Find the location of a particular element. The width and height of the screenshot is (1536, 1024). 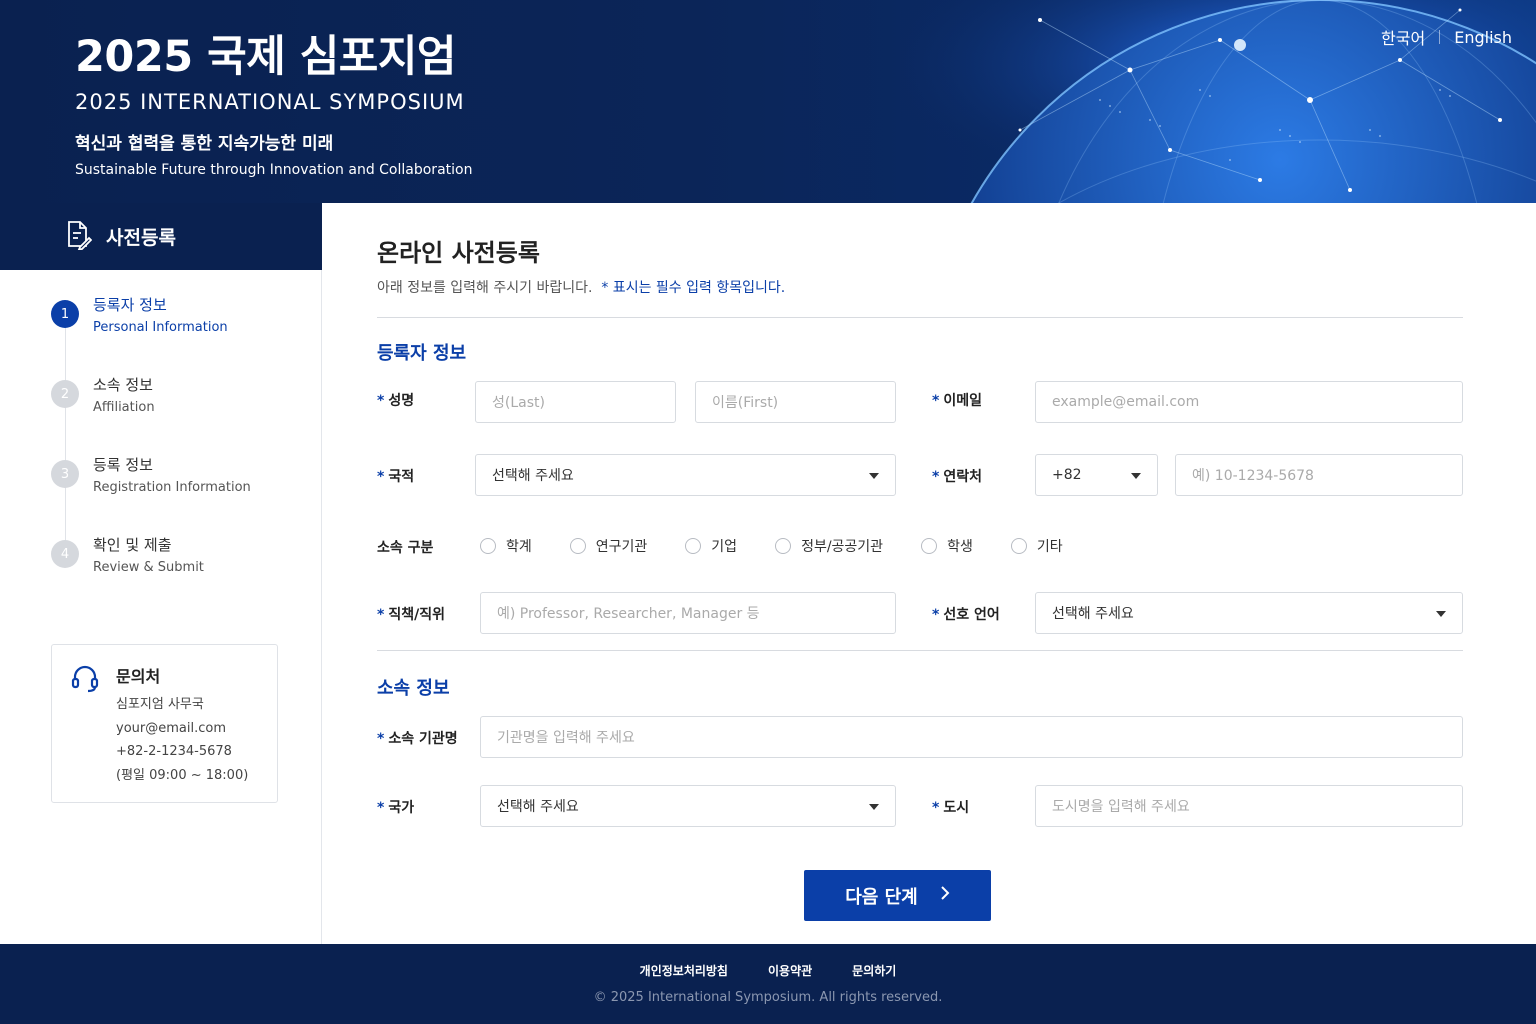

event-title-en: 2025 INTERNATIONAL SYMPOSIUM is located at coordinates (270, 102).